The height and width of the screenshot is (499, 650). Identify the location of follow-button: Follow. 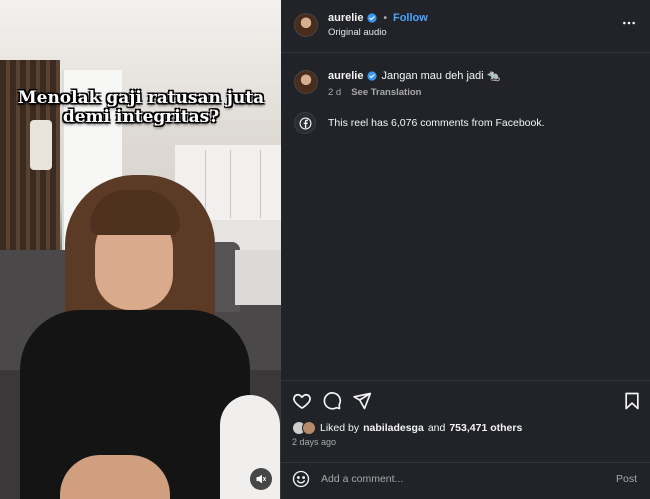
(410, 18).